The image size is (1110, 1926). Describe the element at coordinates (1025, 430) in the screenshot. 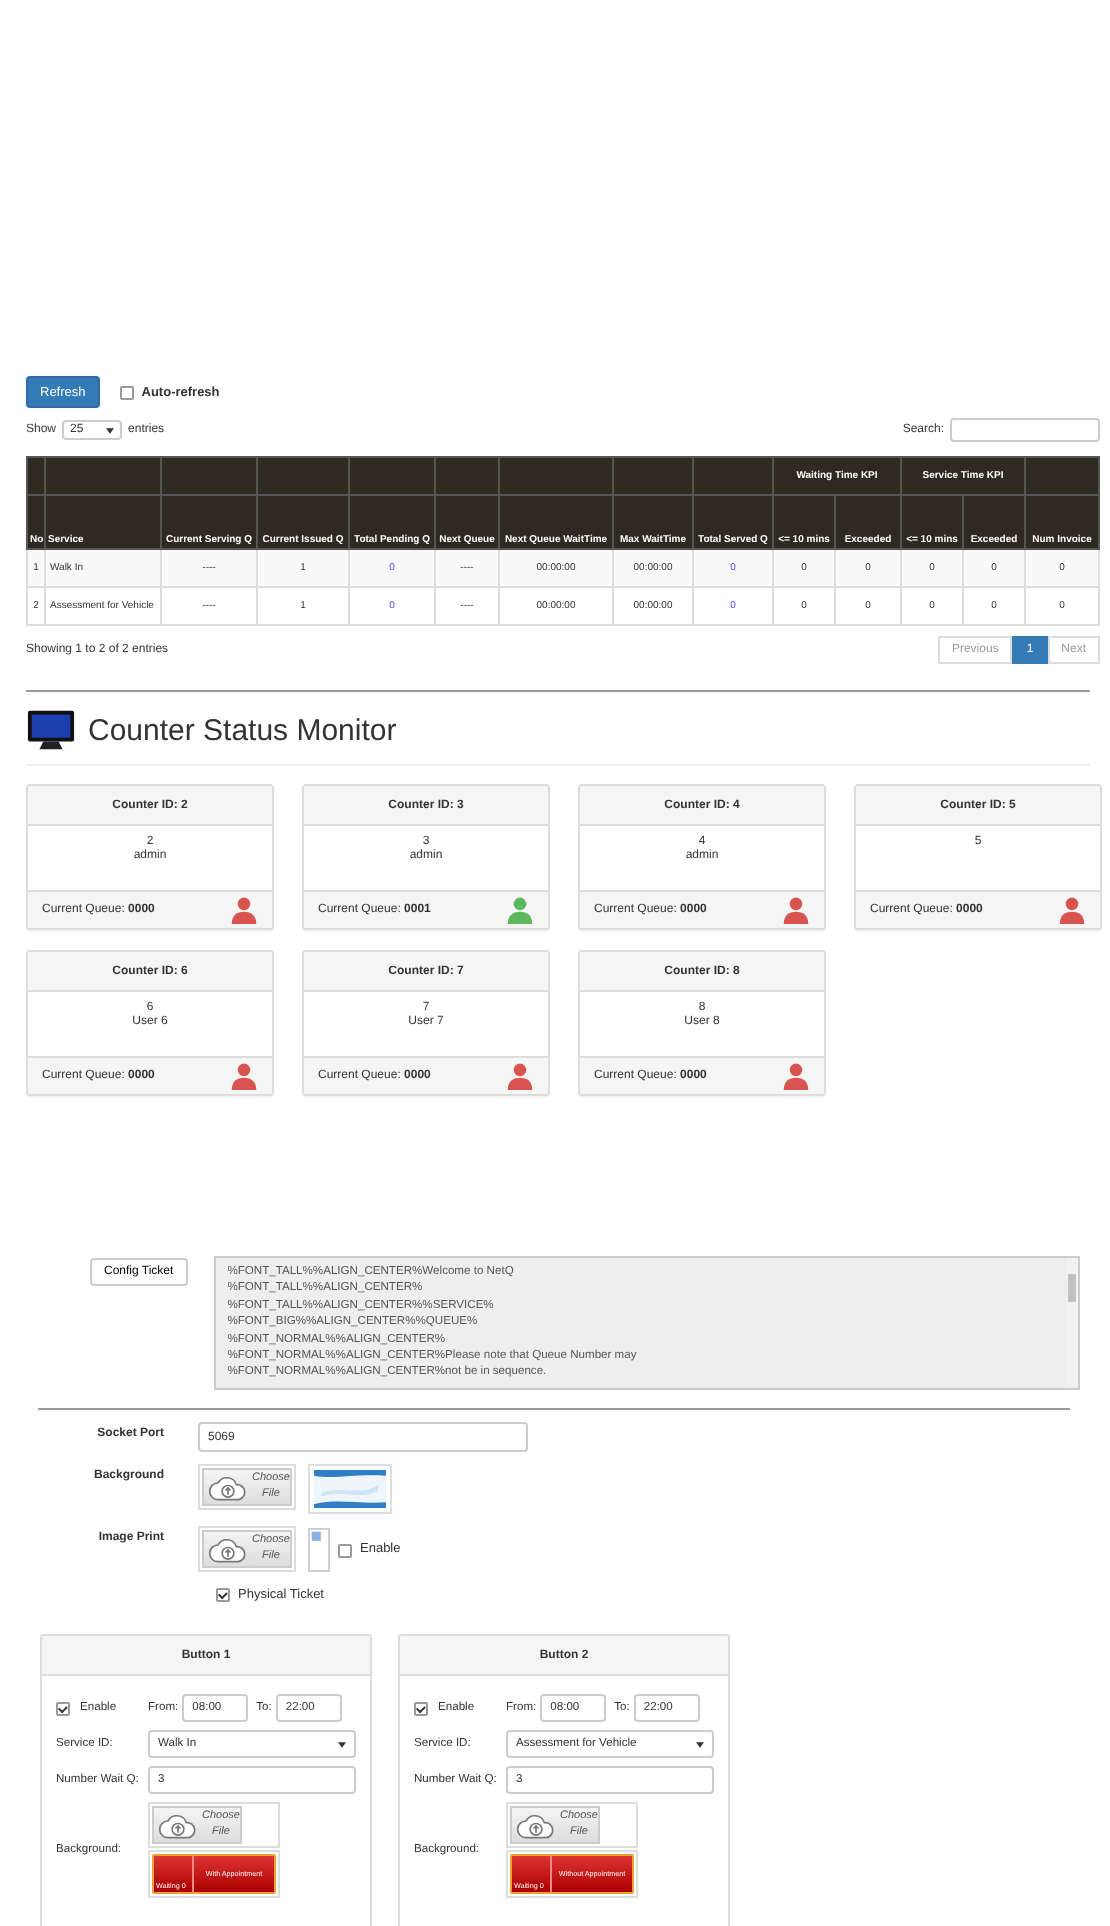

I see `search-field` at that location.